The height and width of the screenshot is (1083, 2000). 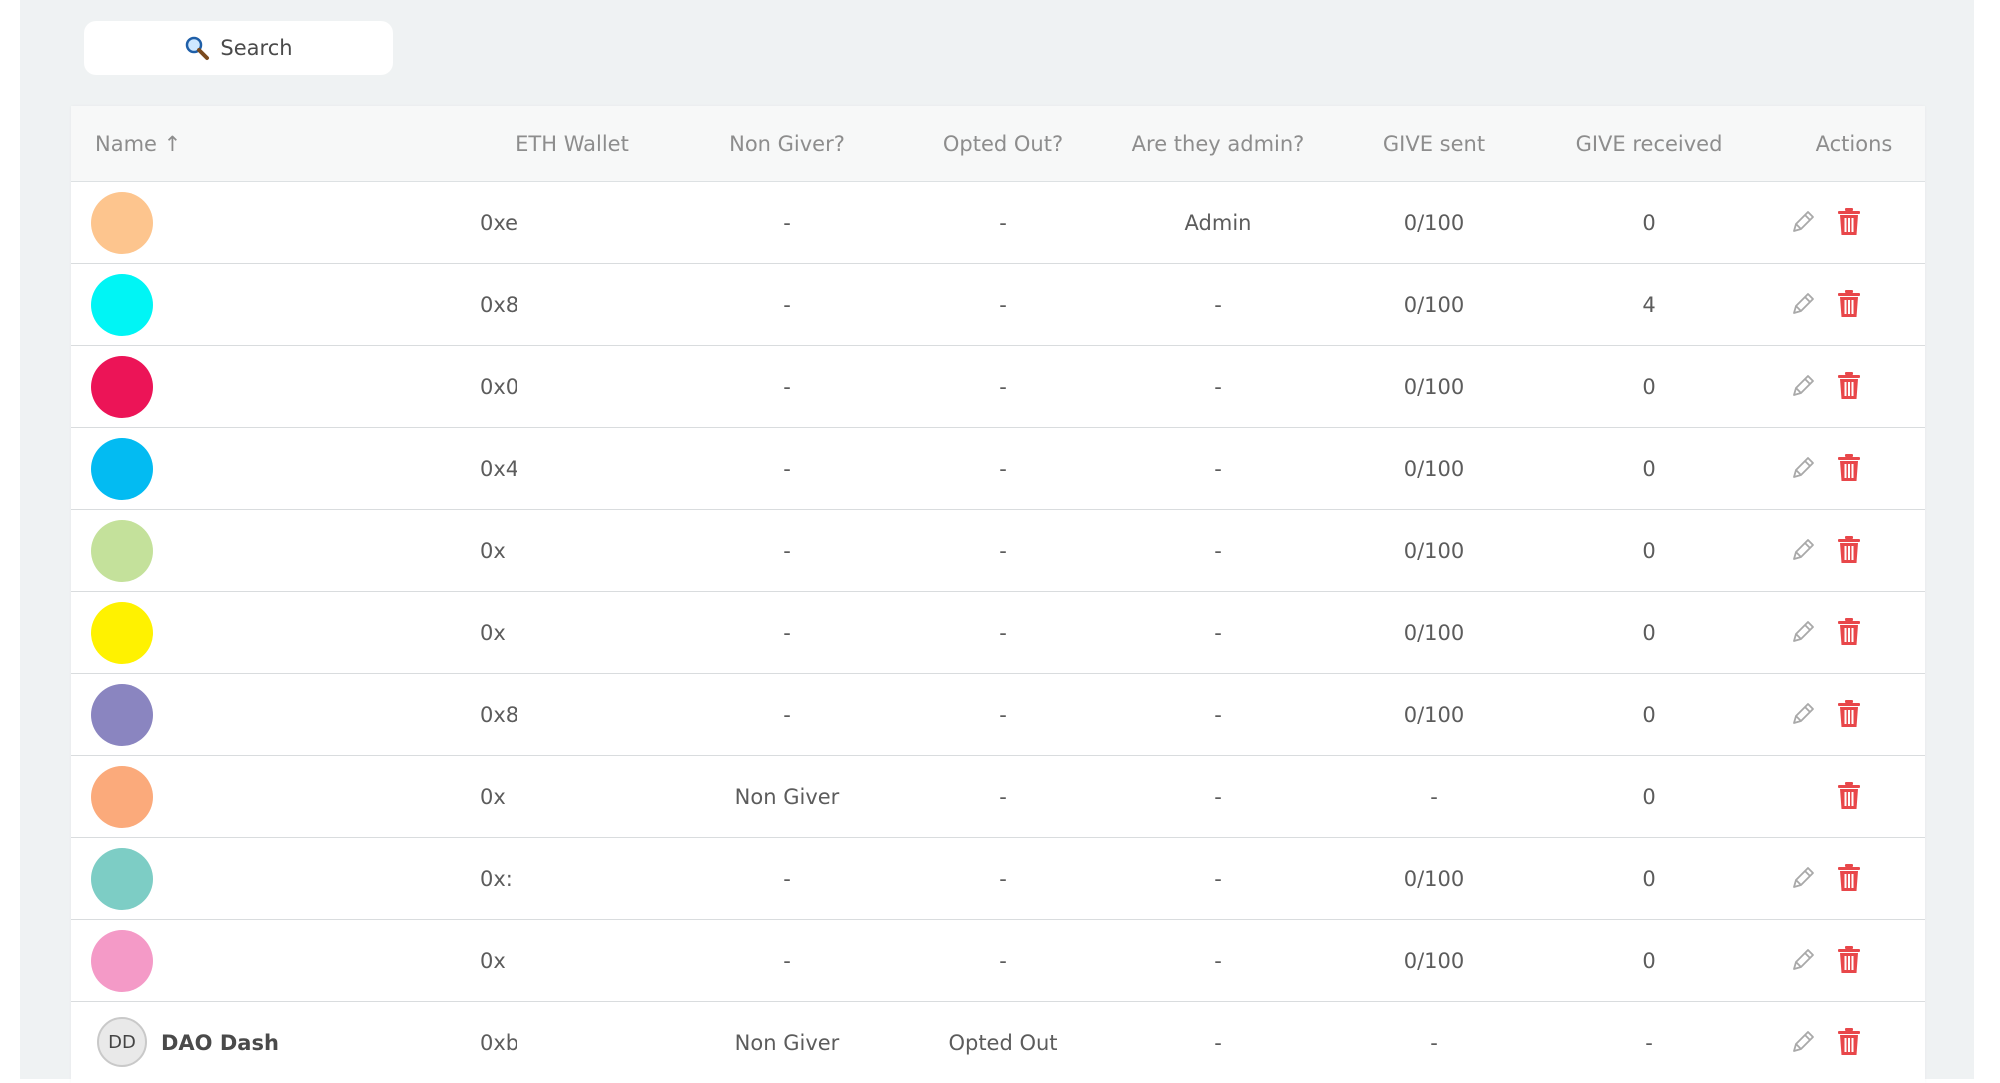 I want to click on table-row: DD DAO Dash 0xb Non Giver Opted Out - - -, so click(x=998, y=1042).